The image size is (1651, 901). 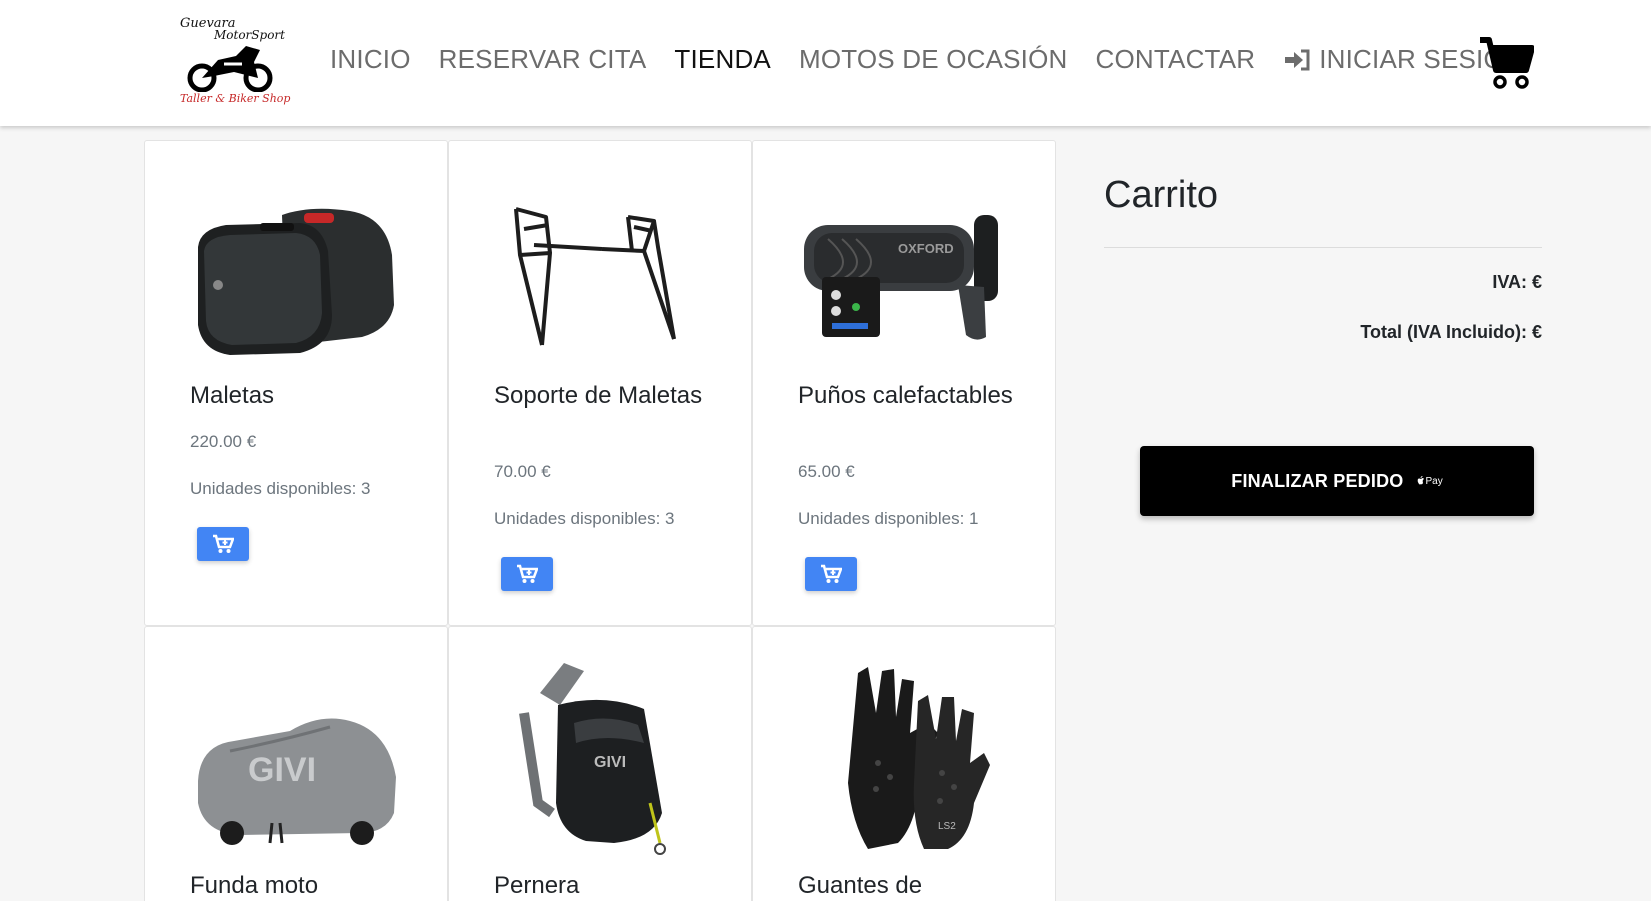 I want to click on product-card-funda-moto: GIVI Funda moto, so click(x=296, y=763).